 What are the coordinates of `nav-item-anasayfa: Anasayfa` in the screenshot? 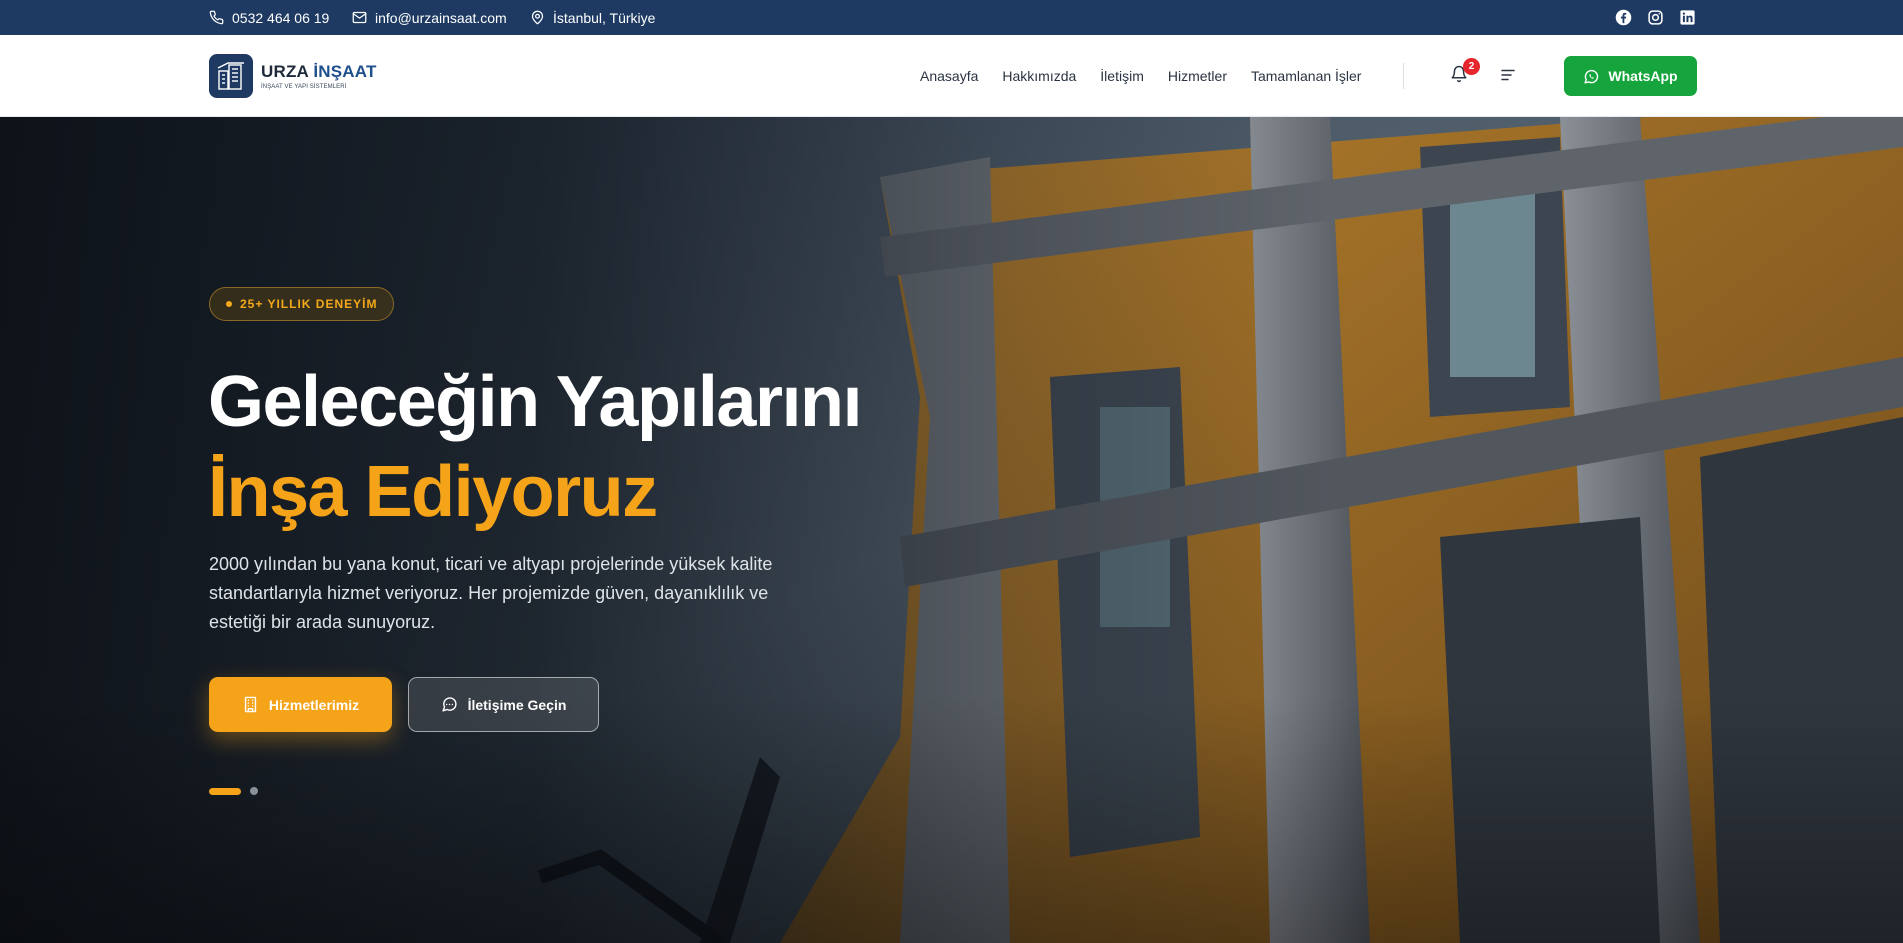 It's located at (949, 76).